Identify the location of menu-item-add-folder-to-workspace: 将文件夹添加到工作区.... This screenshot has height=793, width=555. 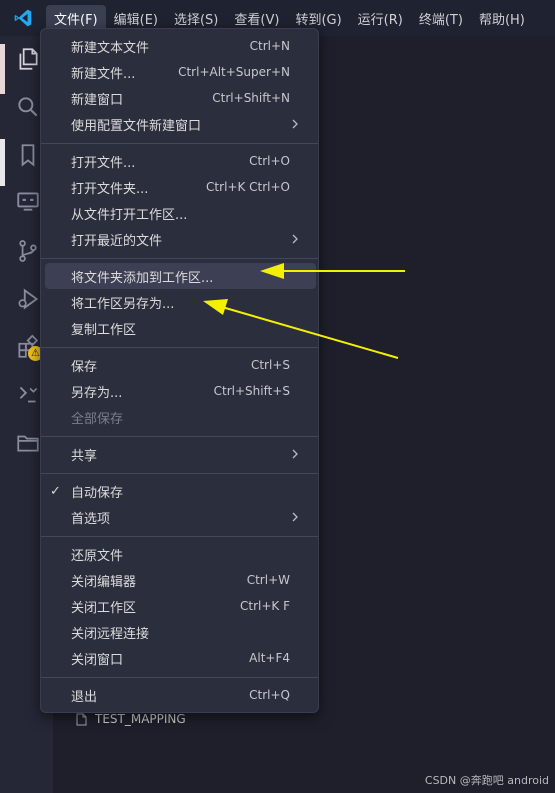
(180, 276).